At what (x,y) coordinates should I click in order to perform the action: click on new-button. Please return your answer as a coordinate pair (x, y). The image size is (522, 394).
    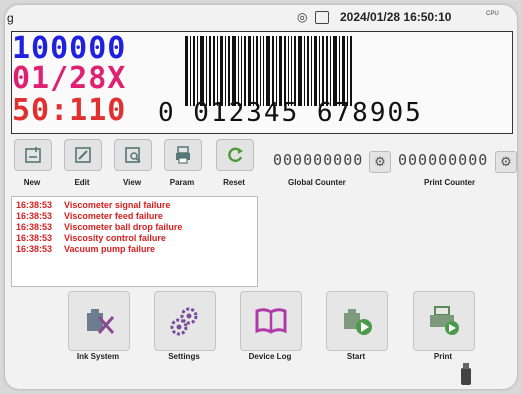
    Looking at the image, I should click on (33, 155).